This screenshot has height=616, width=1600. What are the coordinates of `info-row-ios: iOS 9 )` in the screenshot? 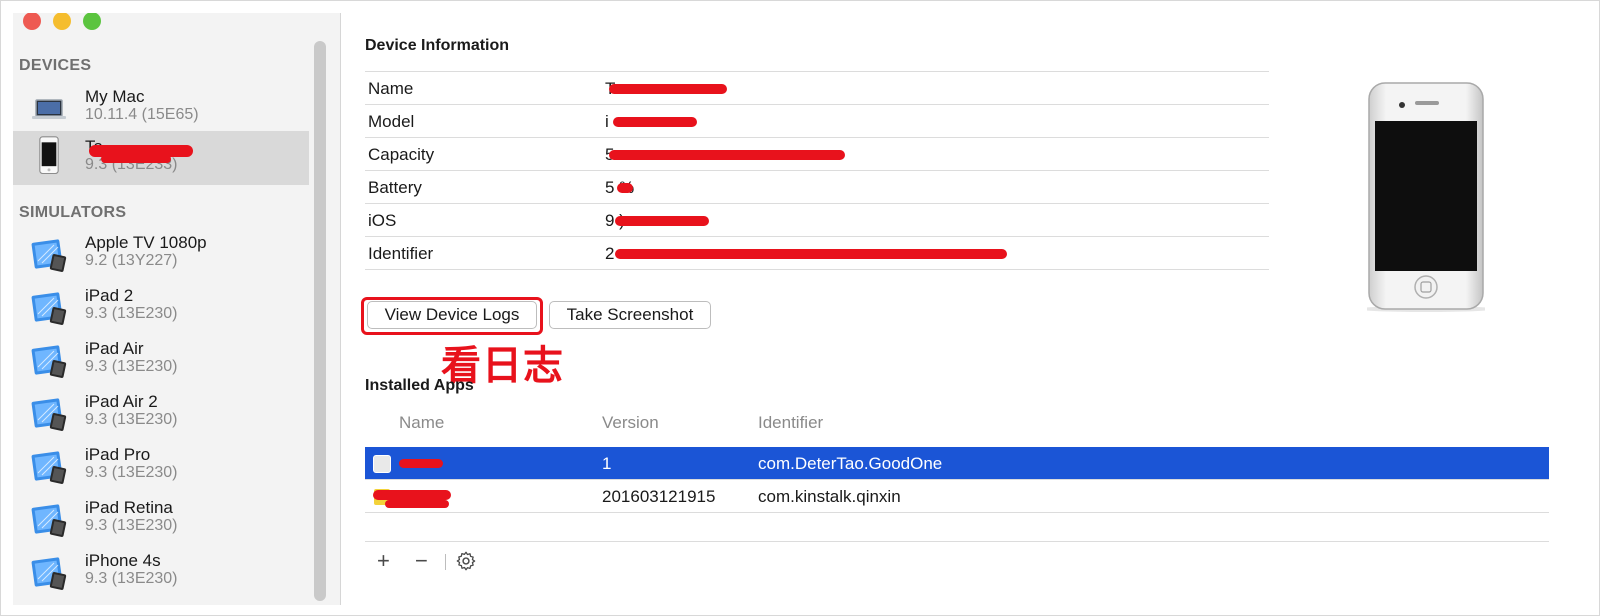 It's located at (817, 220).